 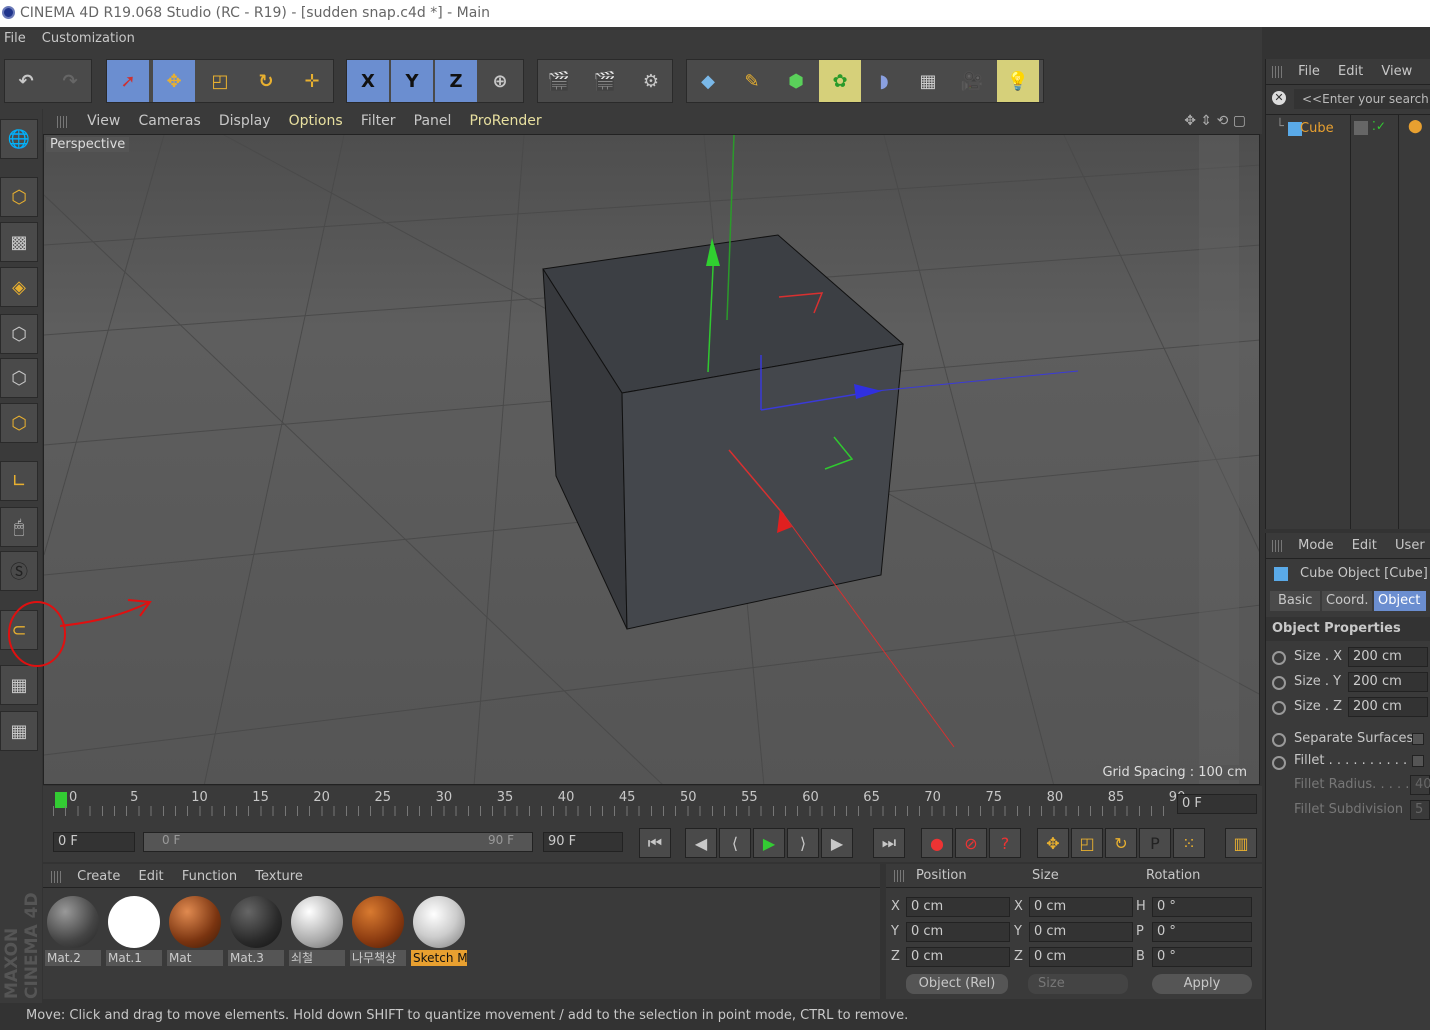 I want to click on play-icon: ▶, so click(x=769, y=843).